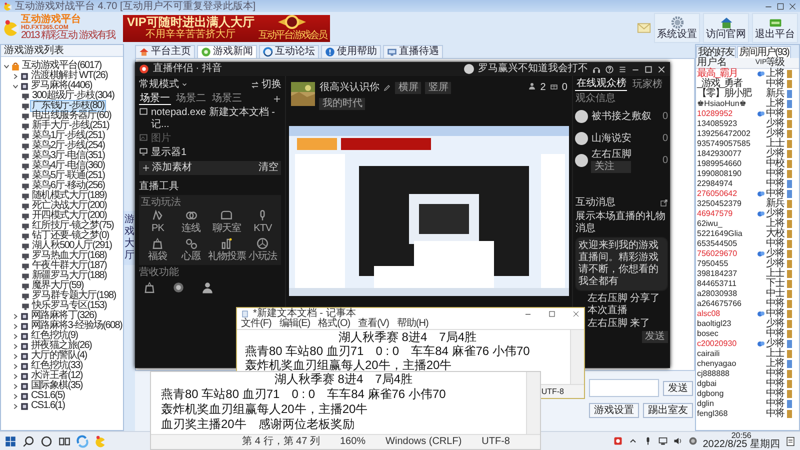  What do you see at coordinates (408, 88) in the screenshot?
I see `orientation-tag: 横屏` at bounding box center [408, 88].